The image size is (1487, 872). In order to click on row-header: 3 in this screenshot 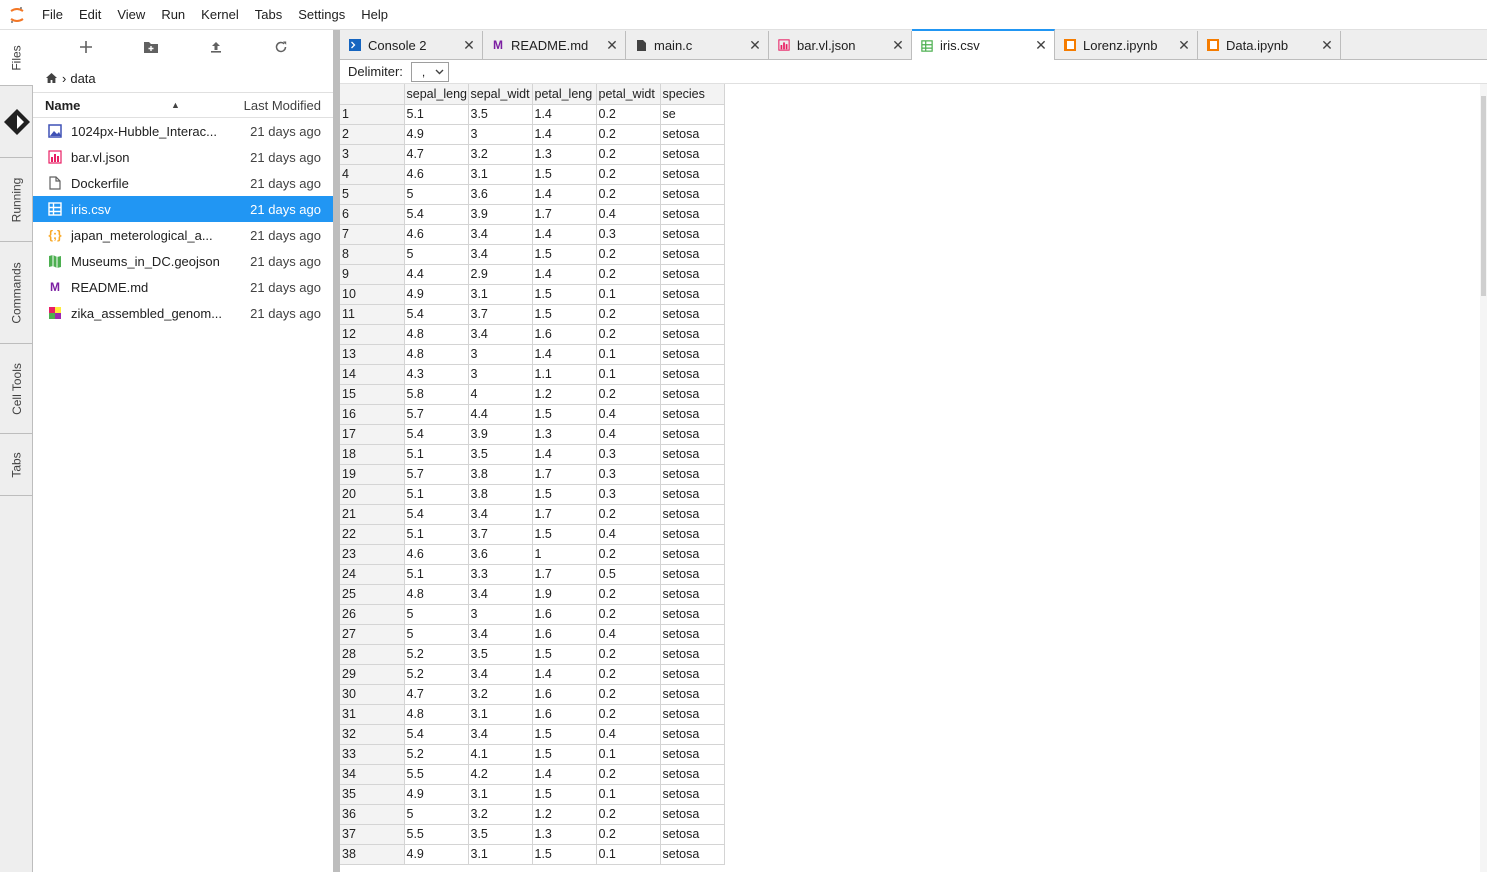, I will do `click(372, 154)`.